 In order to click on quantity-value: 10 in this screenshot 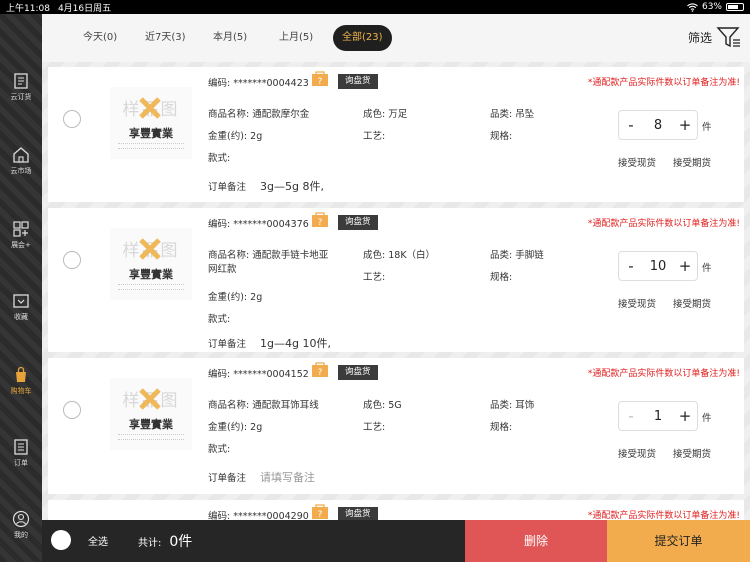, I will do `click(658, 266)`.